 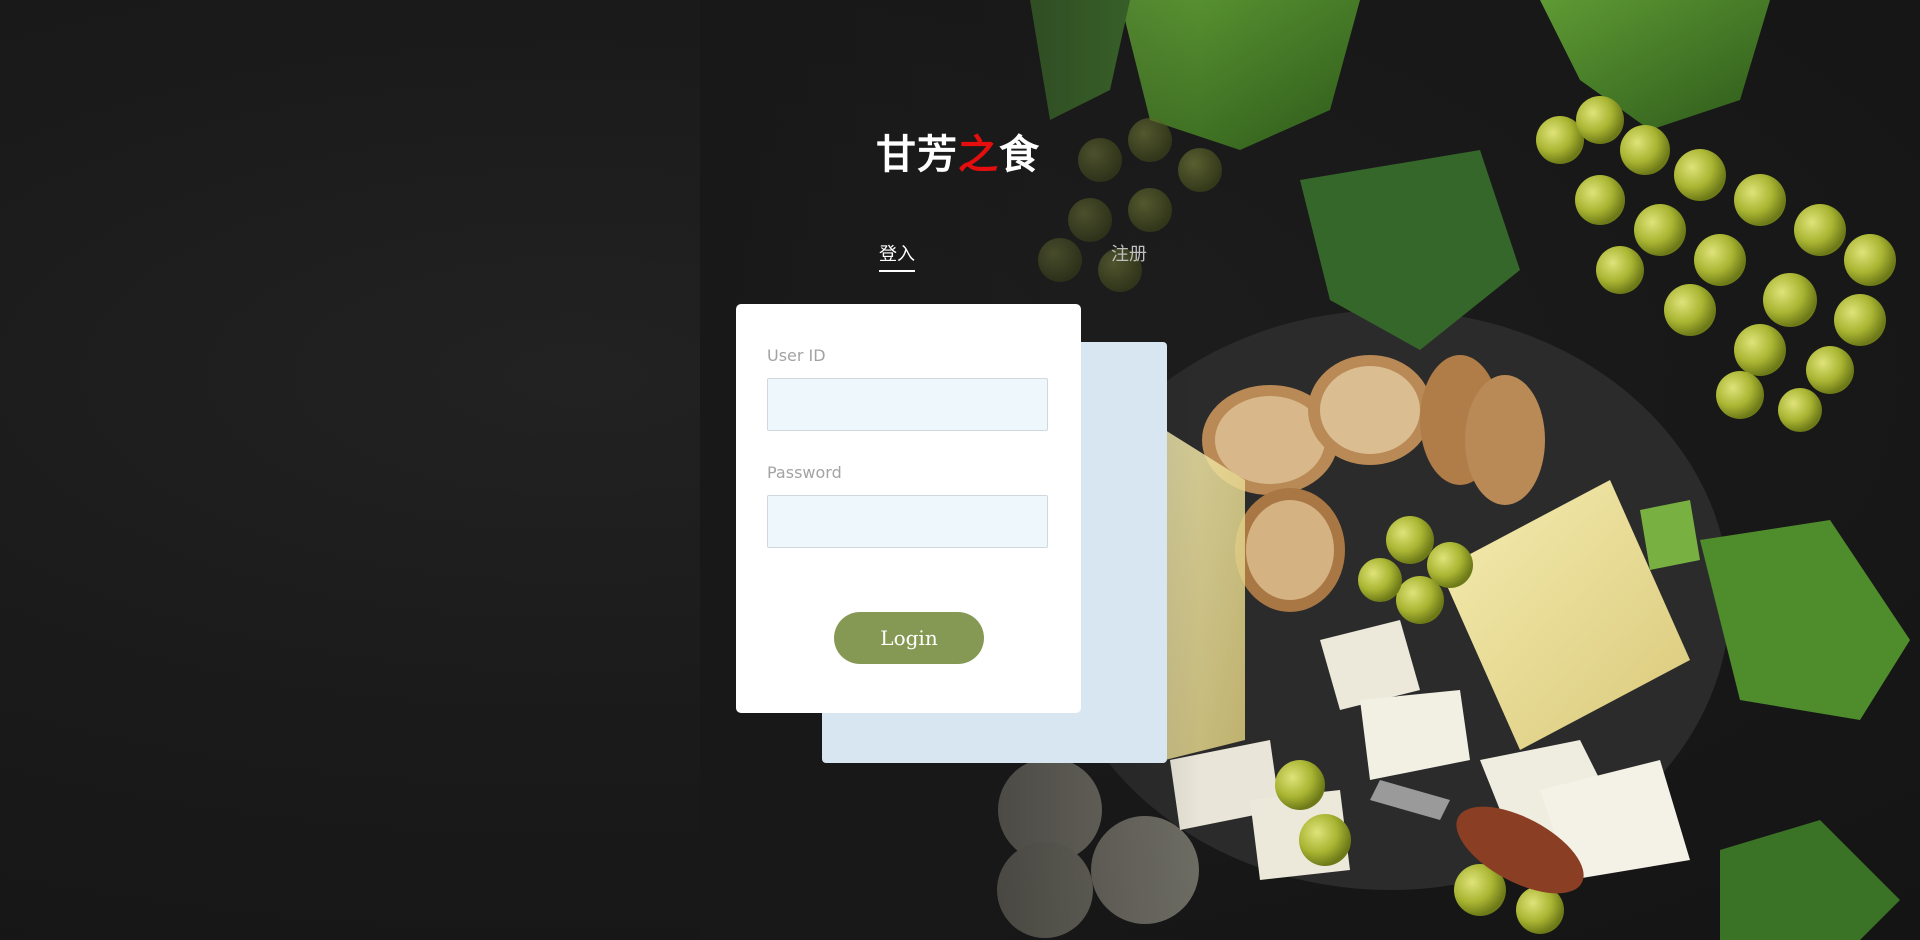 What do you see at coordinates (917, 155) in the screenshot?
I see `brand-part1: 甘芳` at bounding box center [917, 155].